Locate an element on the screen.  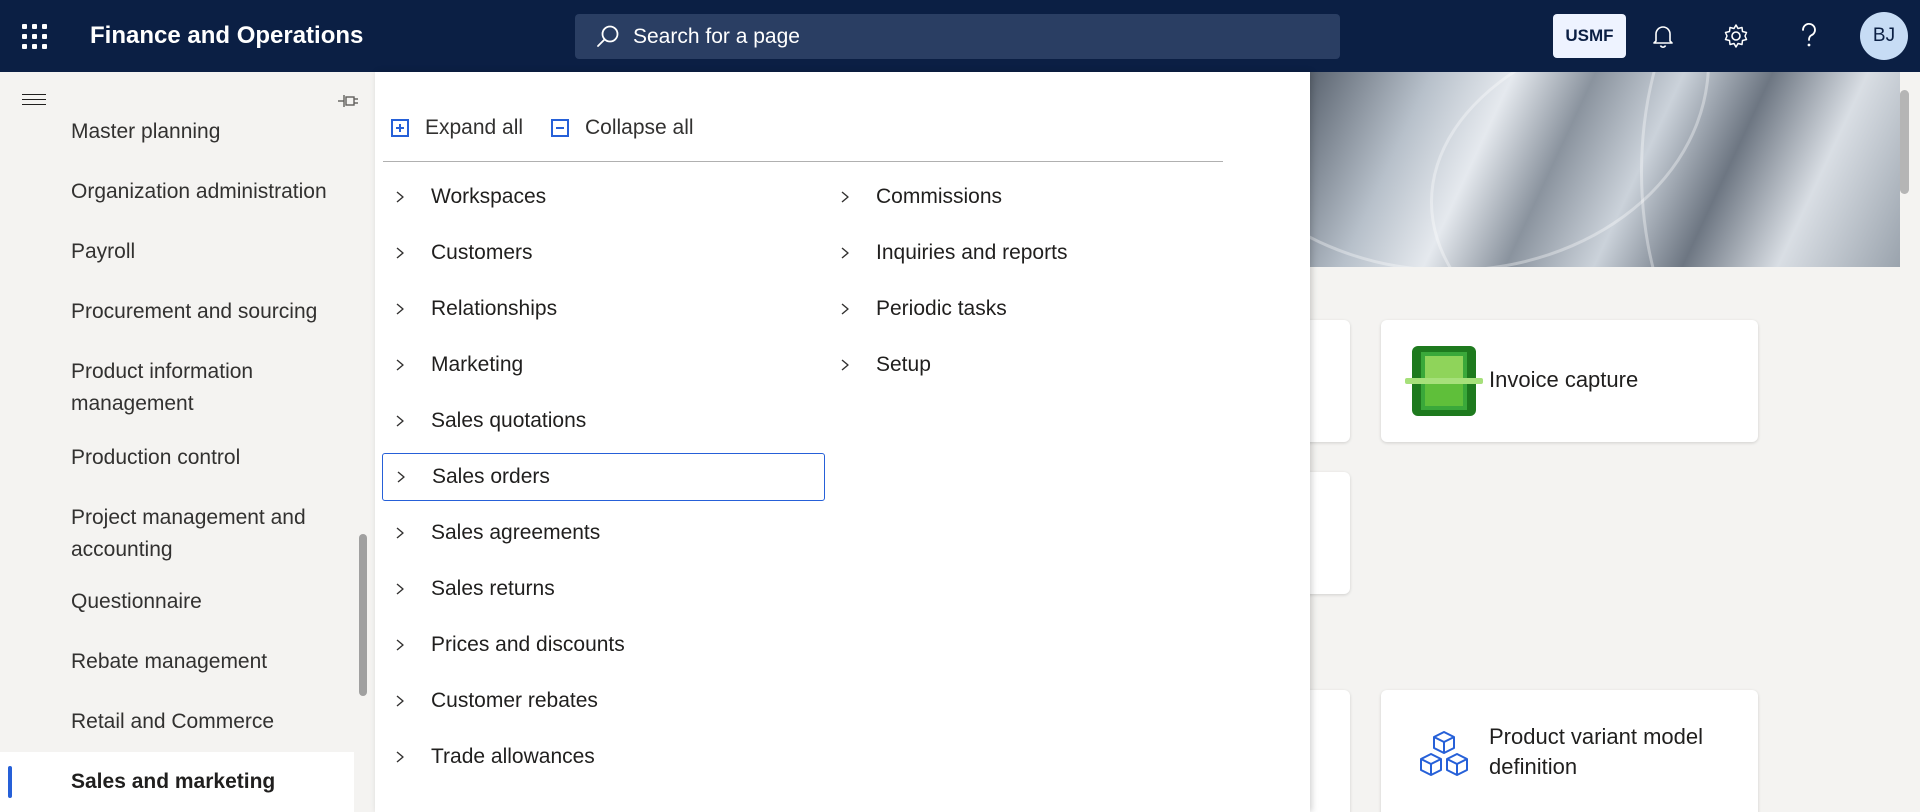
bell-icon is located at coordinates (1663, 36).